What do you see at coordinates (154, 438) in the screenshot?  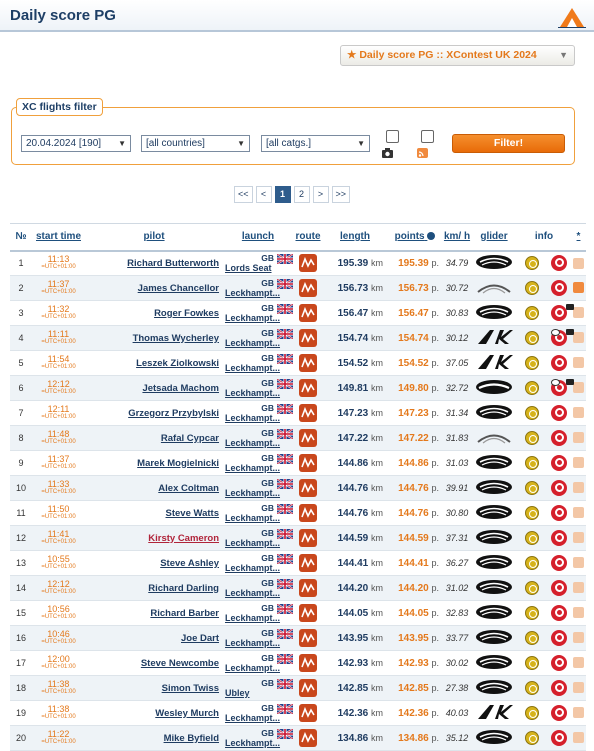 I see `pilot-link: Rafal Cypcar` at bounding box center [154, 438].